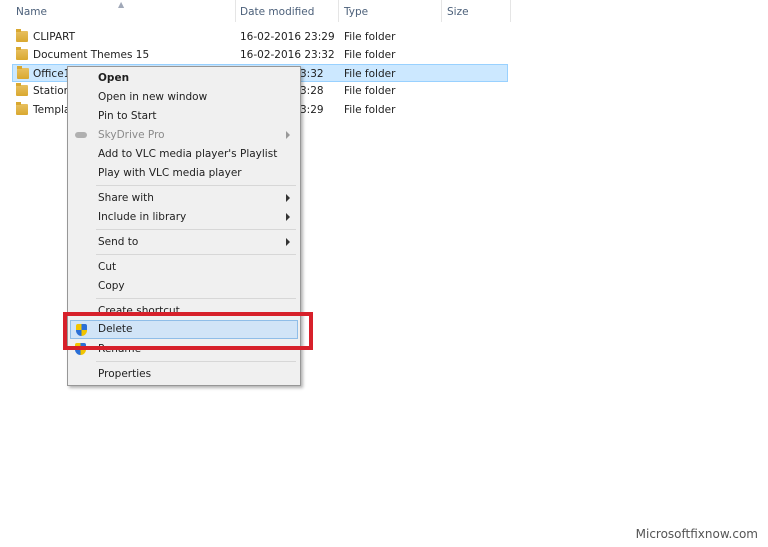  I want to click on menu-item-include-in-library: Include in library, so click(184, 217).